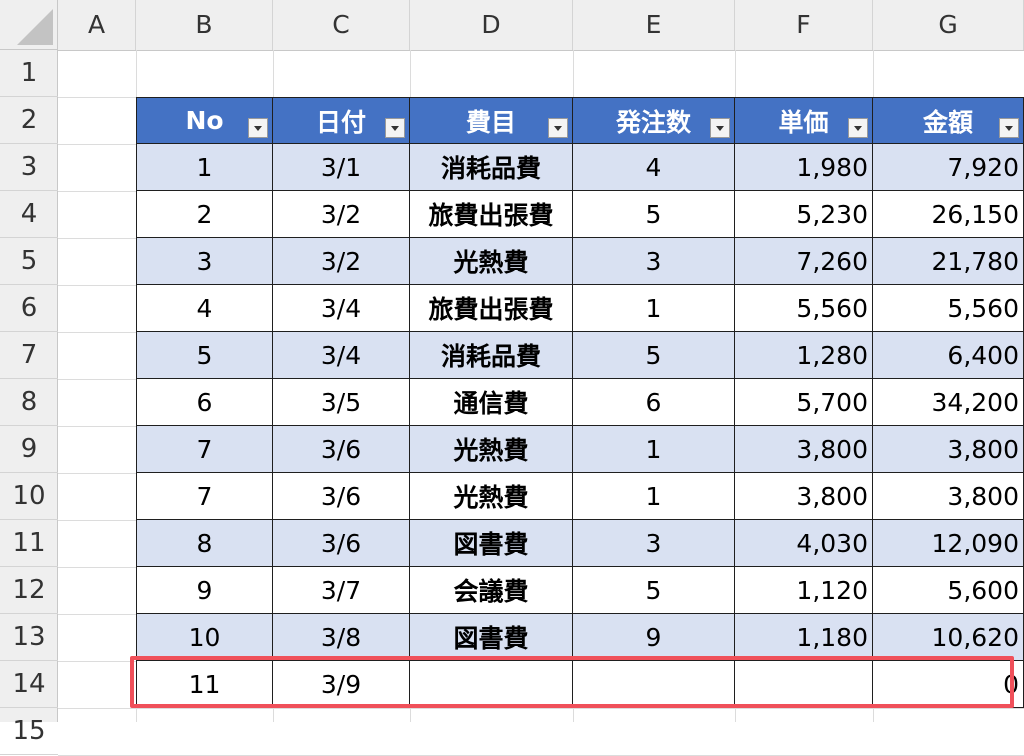 This screenshot has height=756, width=1024. Describe the element at coordinates (204, 637) in the screenshot. I see `table-cell-no: 10` at that location.